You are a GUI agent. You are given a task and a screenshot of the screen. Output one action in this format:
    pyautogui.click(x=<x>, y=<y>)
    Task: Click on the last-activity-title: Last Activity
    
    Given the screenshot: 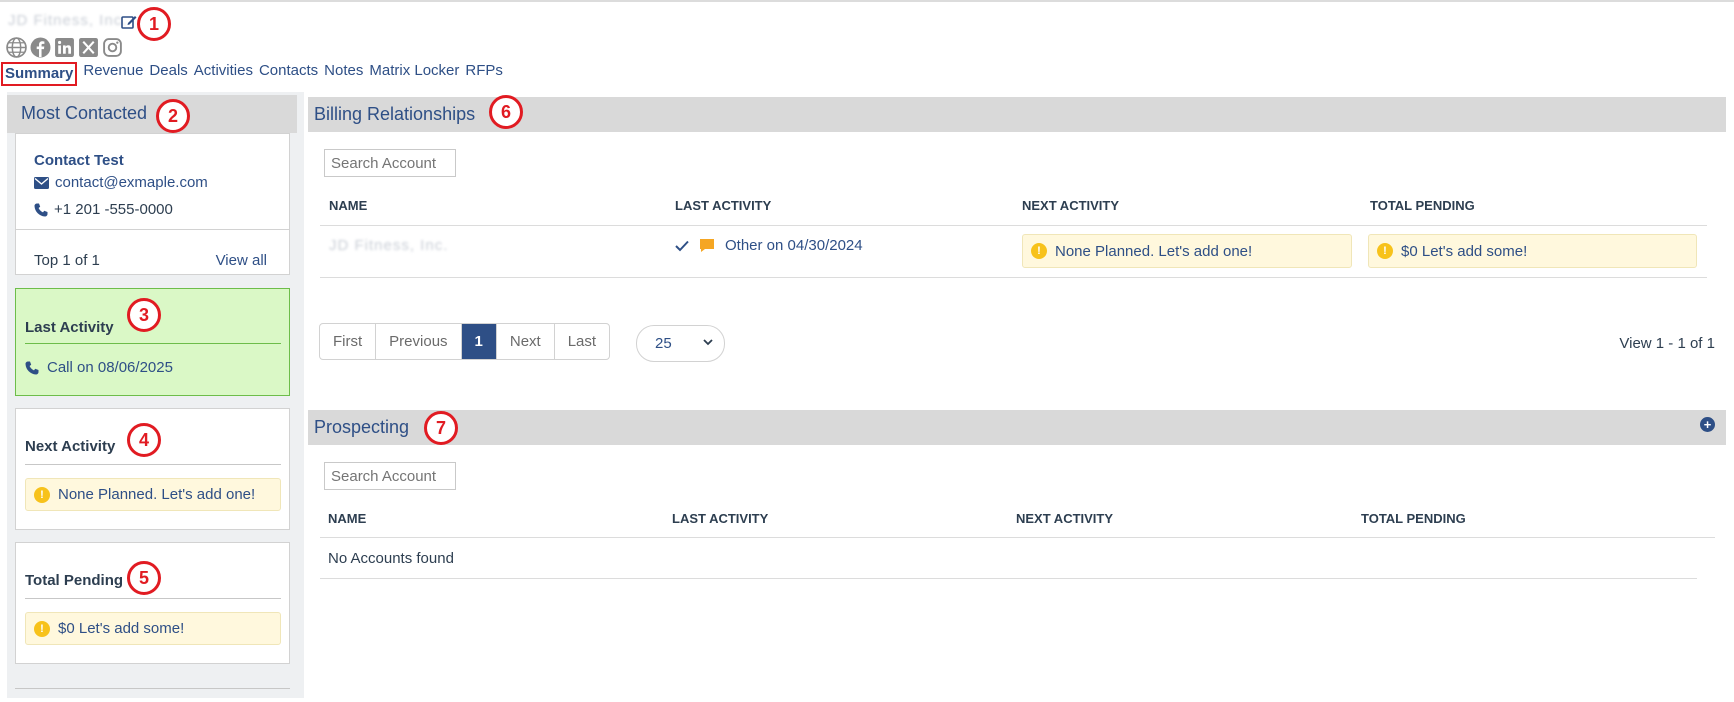 What is the action you would take?
    pyautogui.click(x=69, y=327)
    